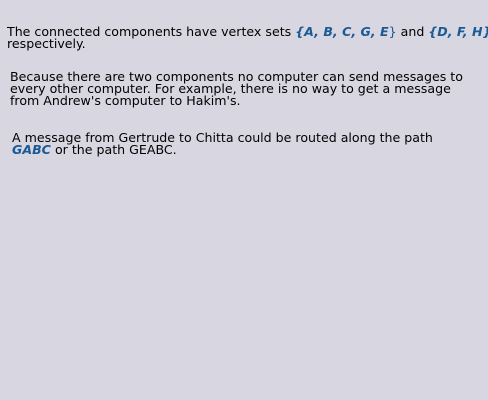 The image size is (488, 400). What do you see at coordinates (412, 31) in the screenshot?
I see `and-text: and` at bounding box center [412, 31].